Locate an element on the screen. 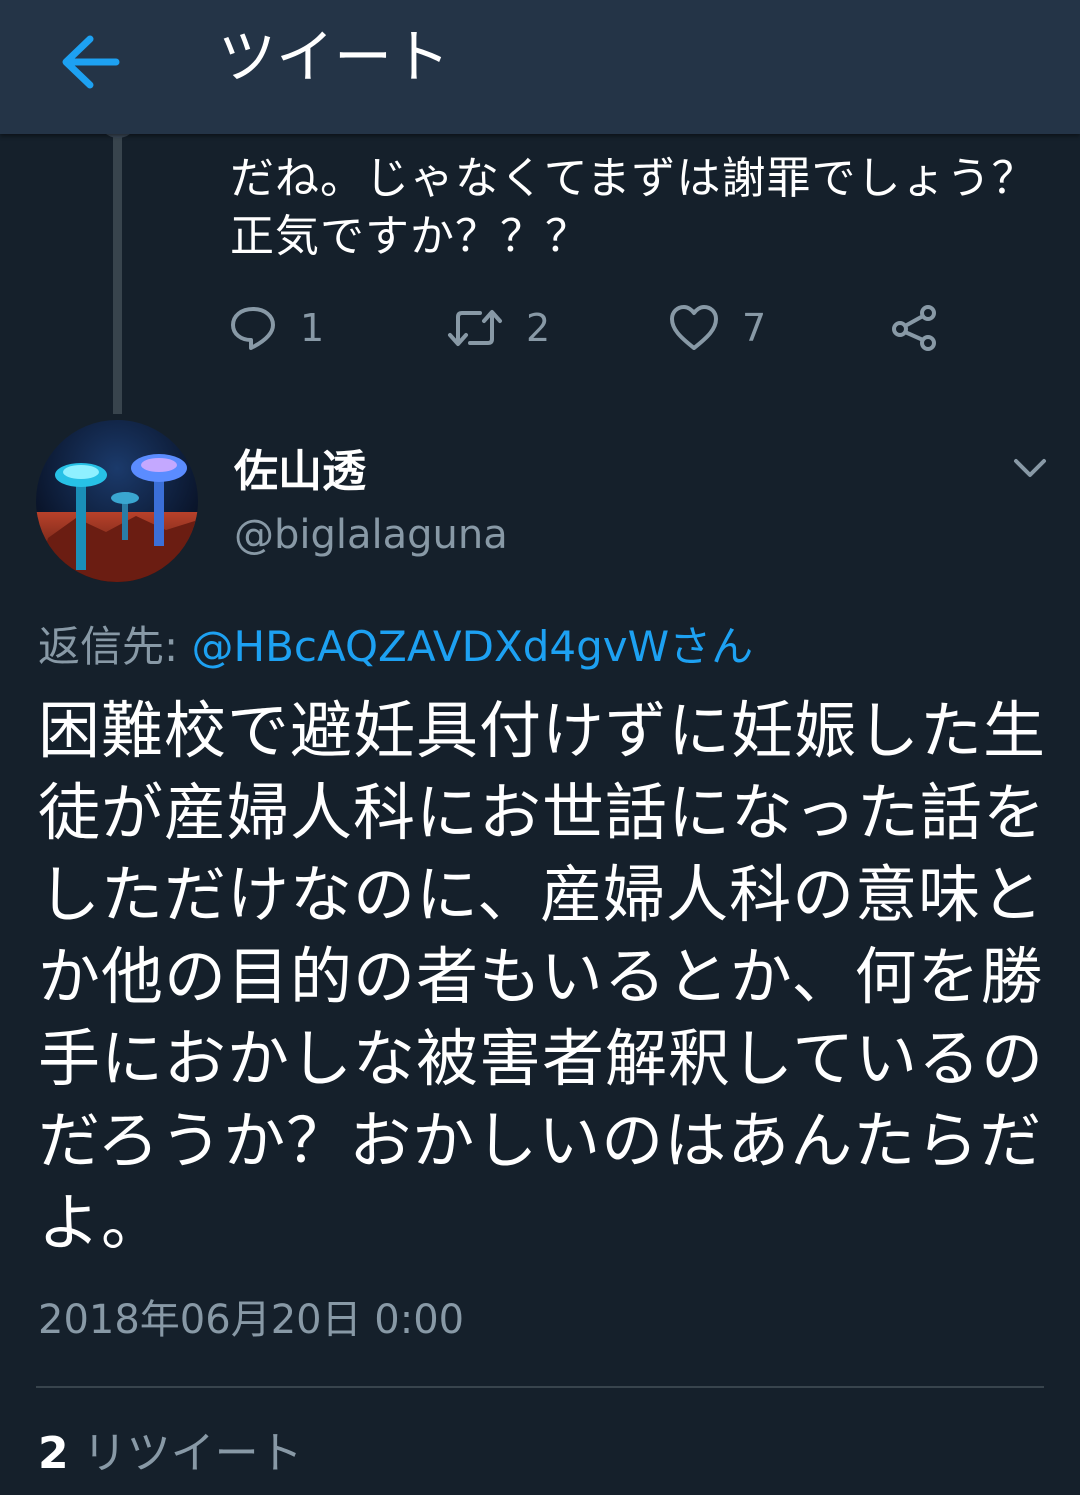  reply-count: 1 is located at coordinates (312, 328).